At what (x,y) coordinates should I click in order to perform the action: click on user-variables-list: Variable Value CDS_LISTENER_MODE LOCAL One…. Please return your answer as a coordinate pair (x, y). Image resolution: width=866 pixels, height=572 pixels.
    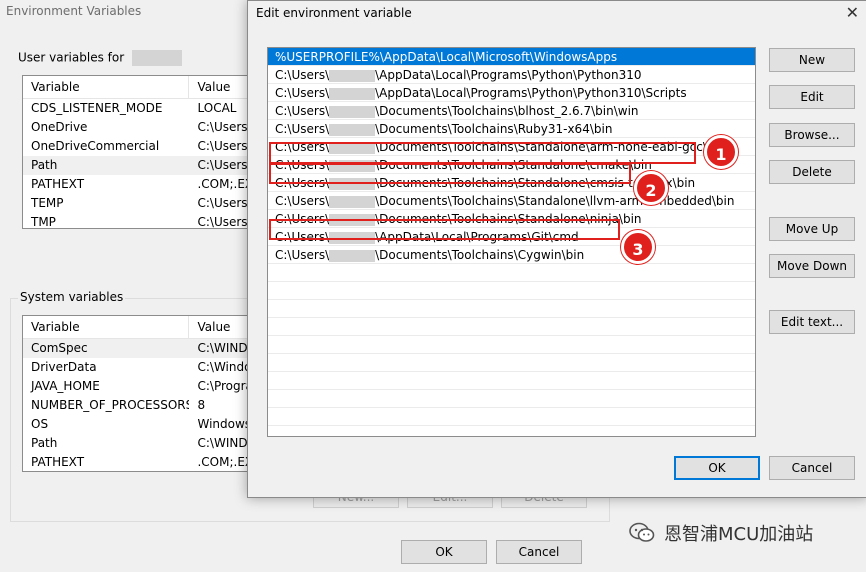
    Looking at the image, I should click on (136, 152).